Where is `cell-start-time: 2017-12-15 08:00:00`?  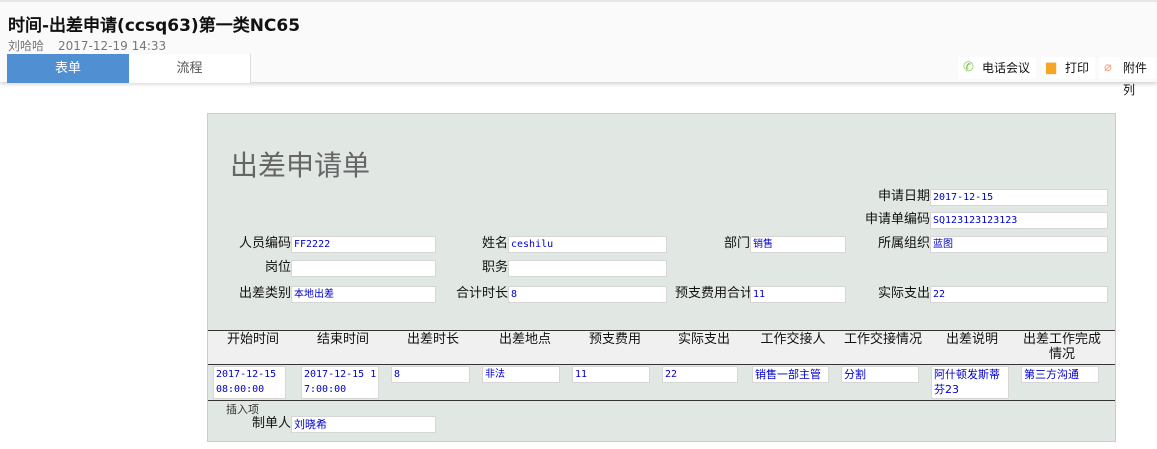
cell-start-time: 2017-12-15 08:00:00 is located at coordinates (249, 382).